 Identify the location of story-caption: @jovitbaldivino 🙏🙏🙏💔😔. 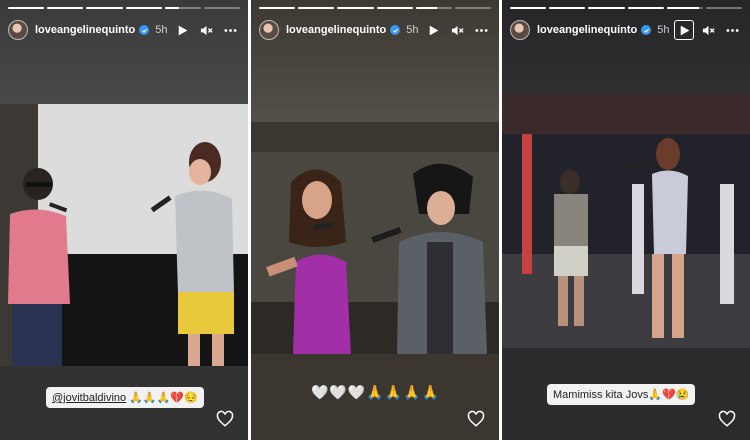
(125, 397).